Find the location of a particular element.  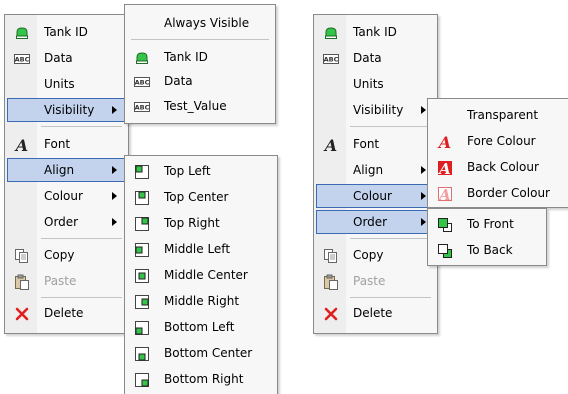

align-bottom-right-icon is located at coordinates (142, 380).